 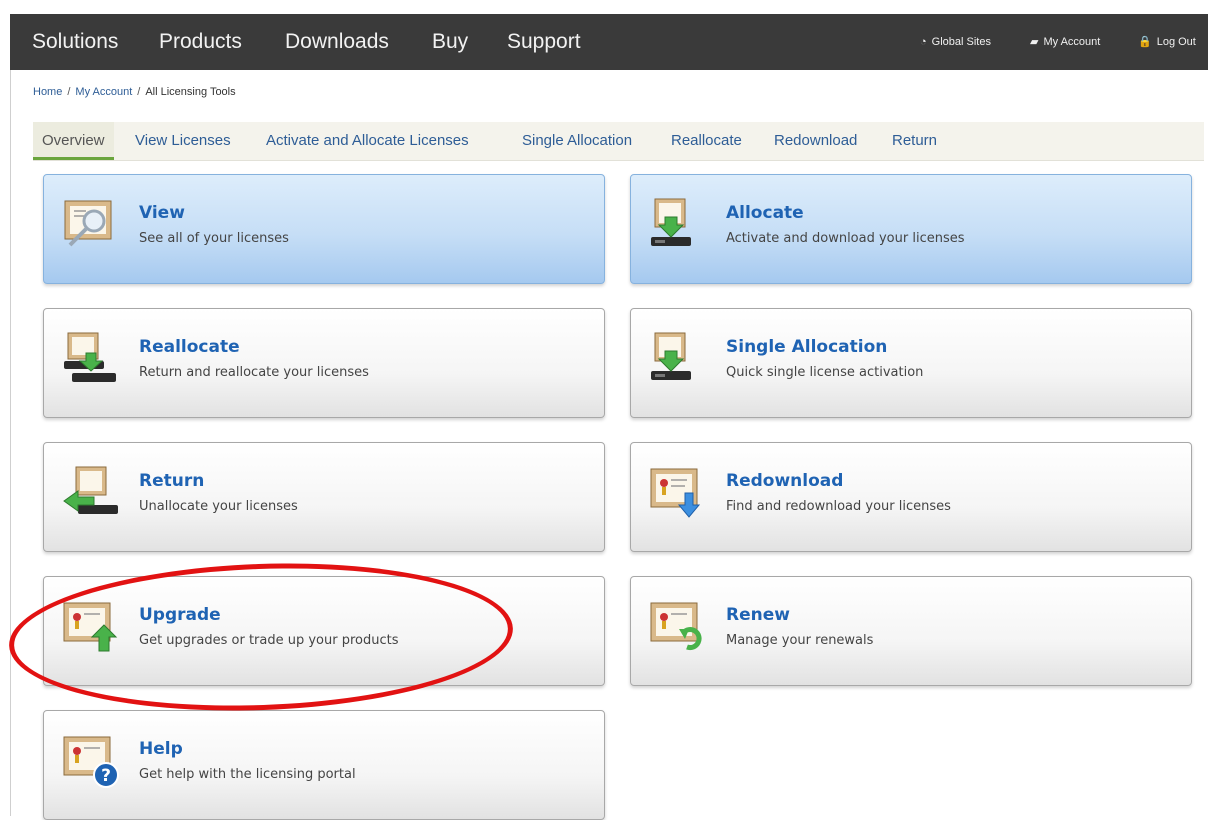 What do you see at coordinates (189, 347) in the screenshot?
I see `card-title: Reallocate` at bounding box center [189, 347].